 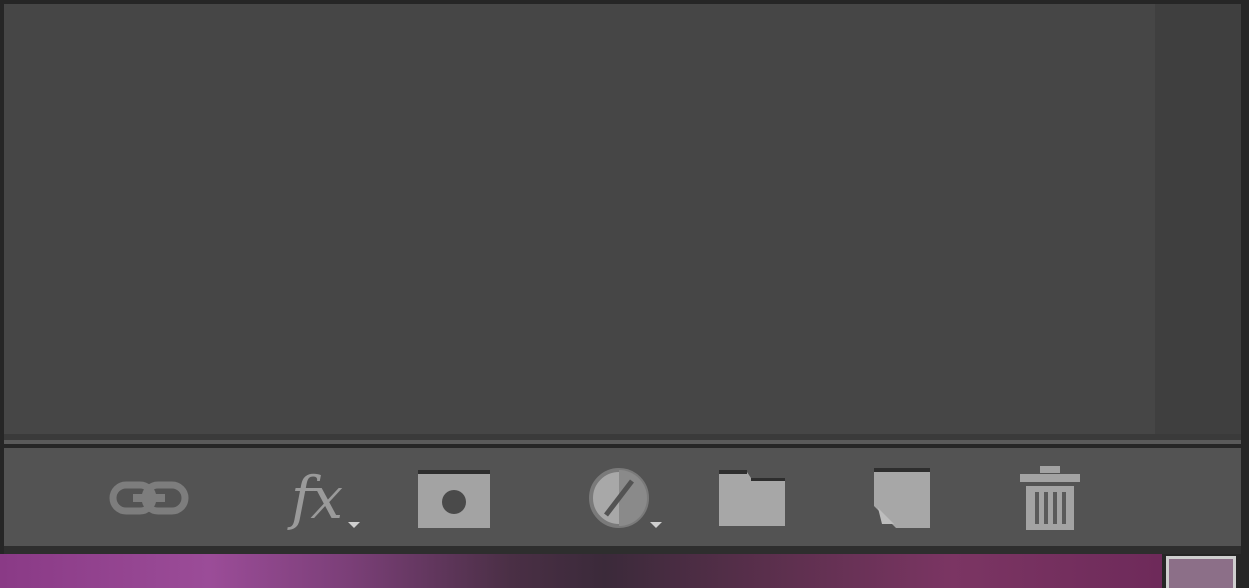 I want to click on folder-icon, so click(x=752, y=498).